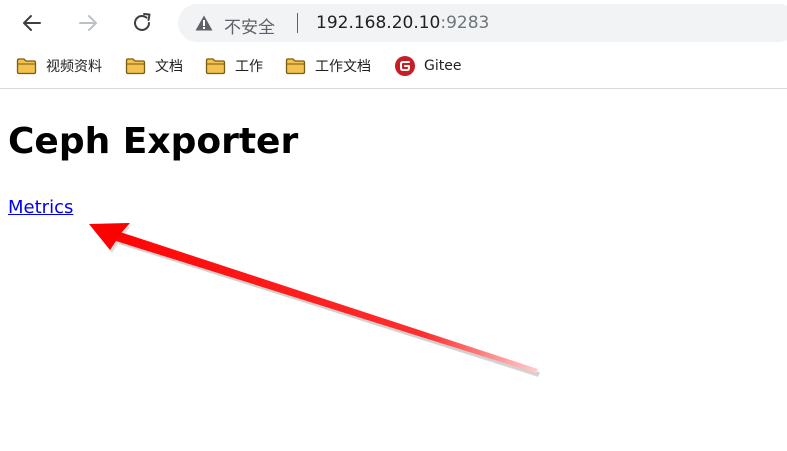 The width and height of the screenshot is (787, 451). What do you see at coordinates (297, 23) in the screenshot?
I see `address-separator` at bounding box center [297, 23].